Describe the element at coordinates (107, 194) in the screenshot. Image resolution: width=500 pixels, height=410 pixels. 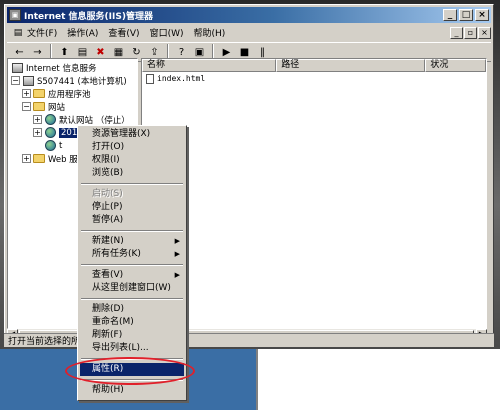
I see `menu-start: 启动(S)` at that location.